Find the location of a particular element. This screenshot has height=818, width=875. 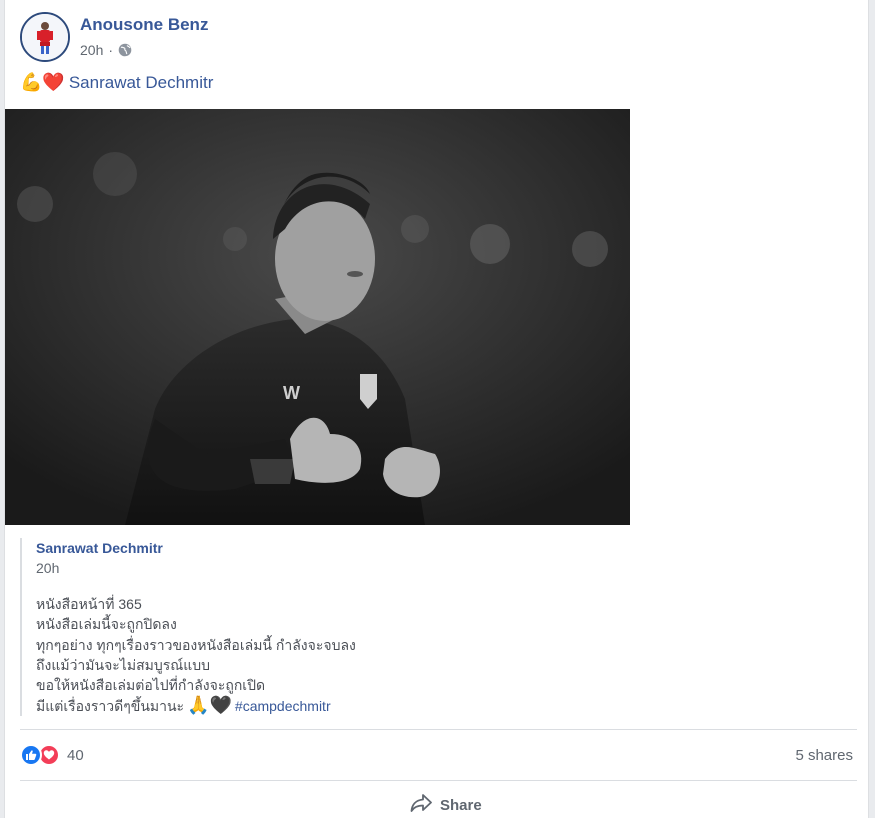

shared-line-text: มีแต่เรื่องราวดีๆขึ้นมานะ is located at coordinates (110, 706).